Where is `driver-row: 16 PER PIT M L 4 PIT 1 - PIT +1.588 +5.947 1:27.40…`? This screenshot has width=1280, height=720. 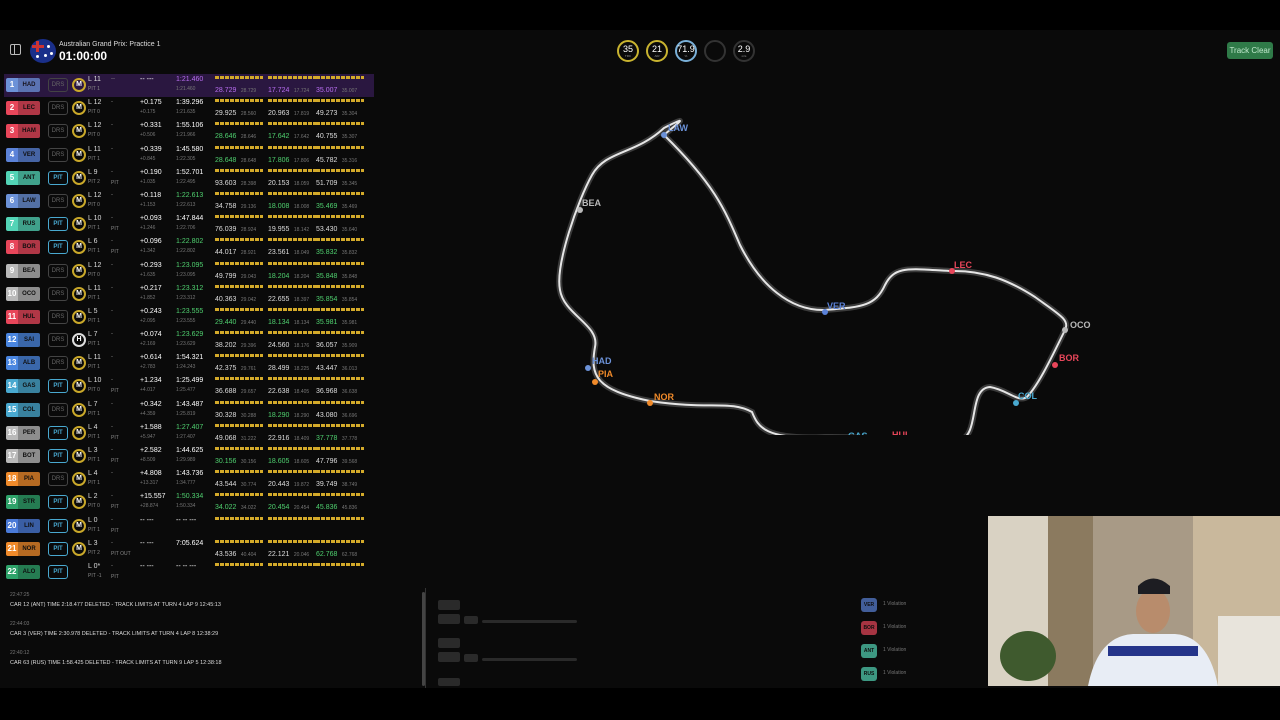
driver-row: 16 PER PIT M L 4 PIT 1 - PIT +1.588 +5.947 1:27.40… is located at coordinates (189, 433).